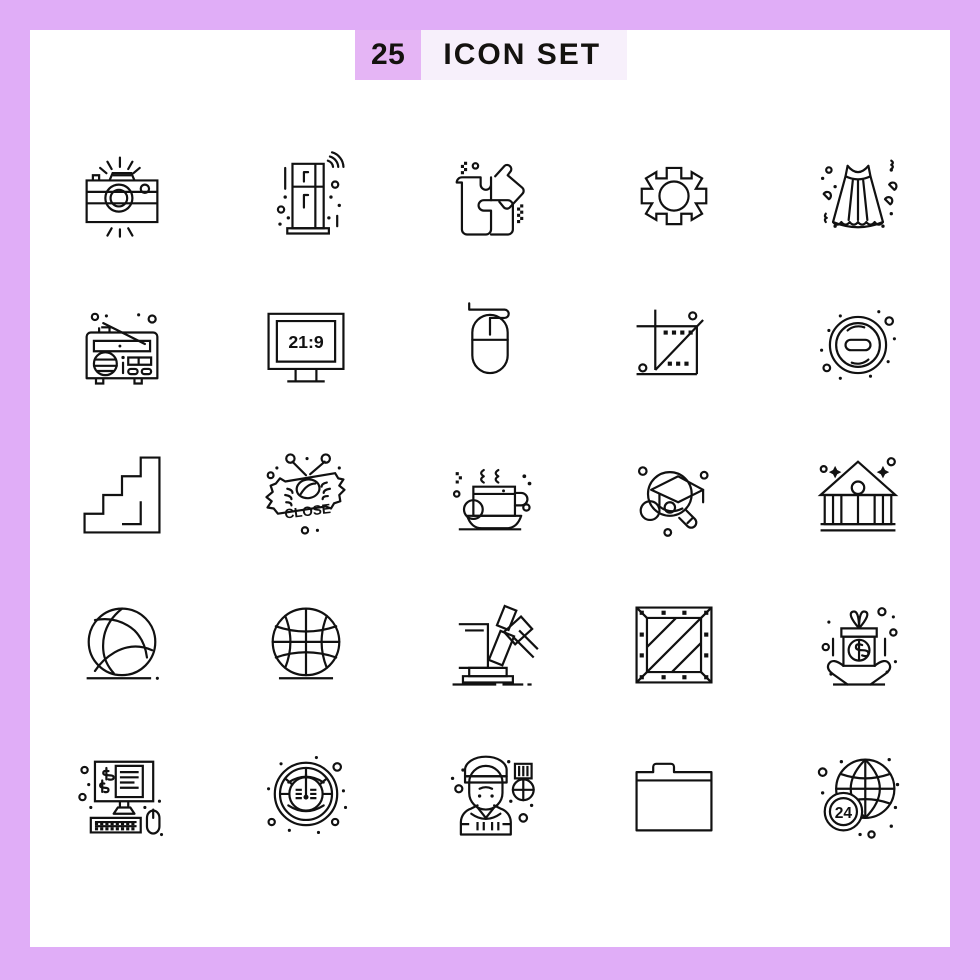 The width and height of the screenshot is (980, 980). I want to click on education-search-icon, so click(674, 495).